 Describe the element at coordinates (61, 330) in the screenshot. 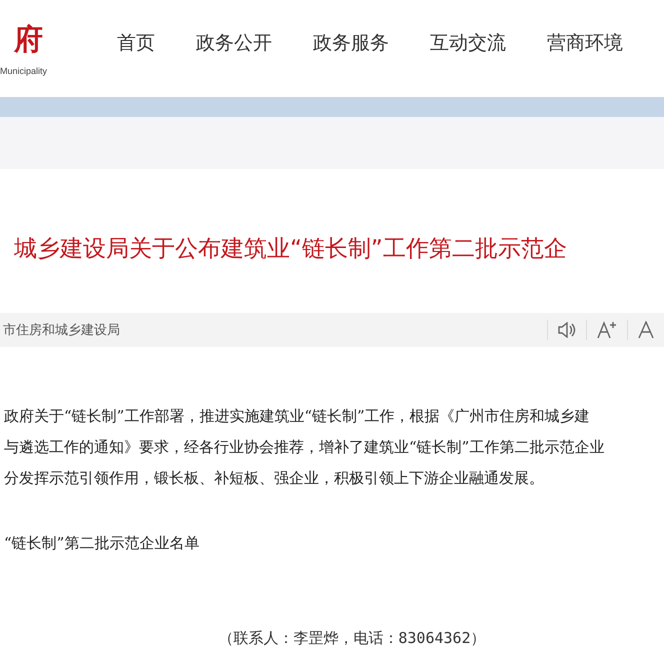

I see `article-source: 市住房和城乡建设局` at that location.